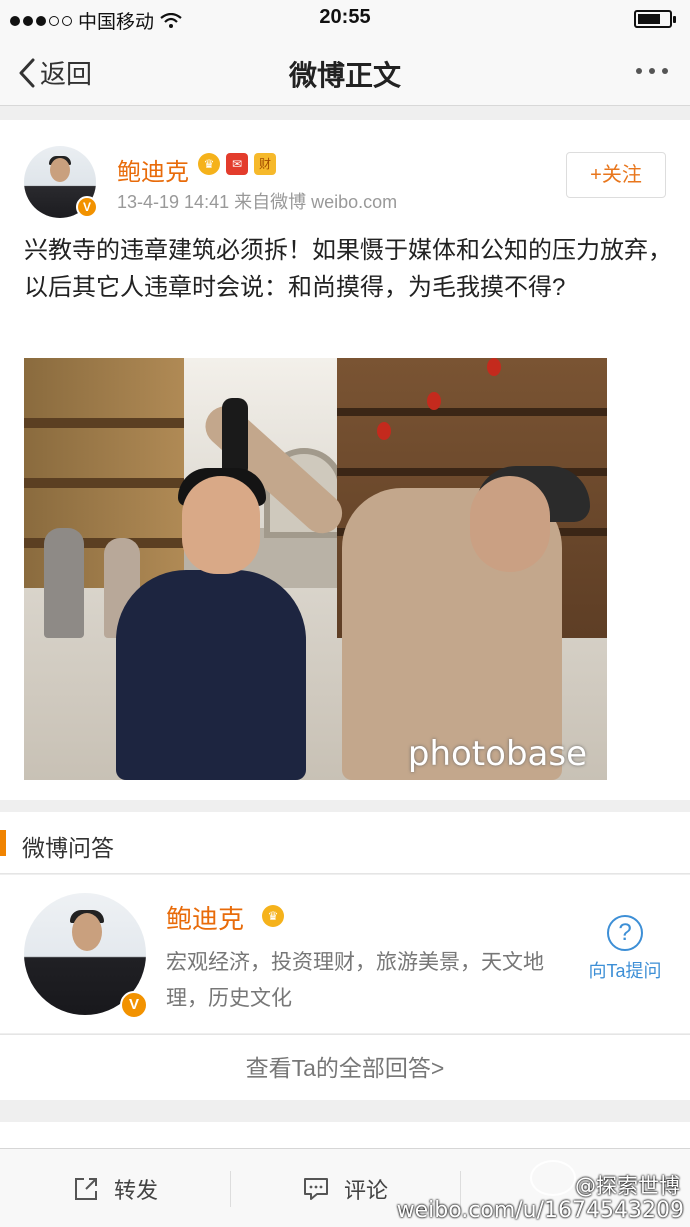 The image size is (690, 1227). I want to click on comment-icon, so click(315, 1188).